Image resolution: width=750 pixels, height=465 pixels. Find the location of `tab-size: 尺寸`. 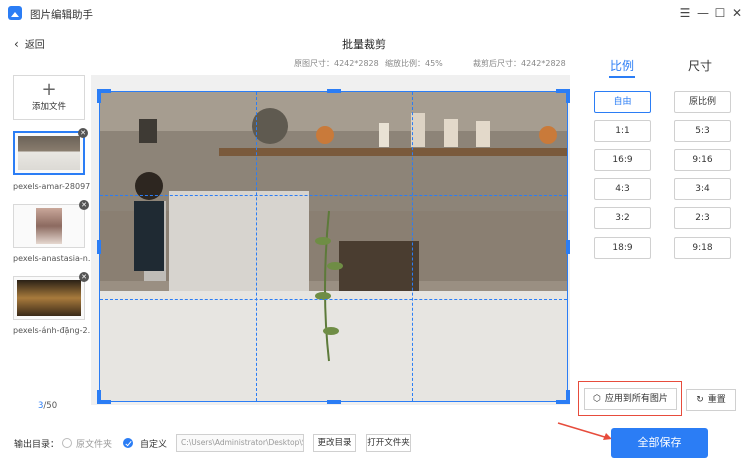

tab-size: 尺寸 is located at coordinates (700, 65).